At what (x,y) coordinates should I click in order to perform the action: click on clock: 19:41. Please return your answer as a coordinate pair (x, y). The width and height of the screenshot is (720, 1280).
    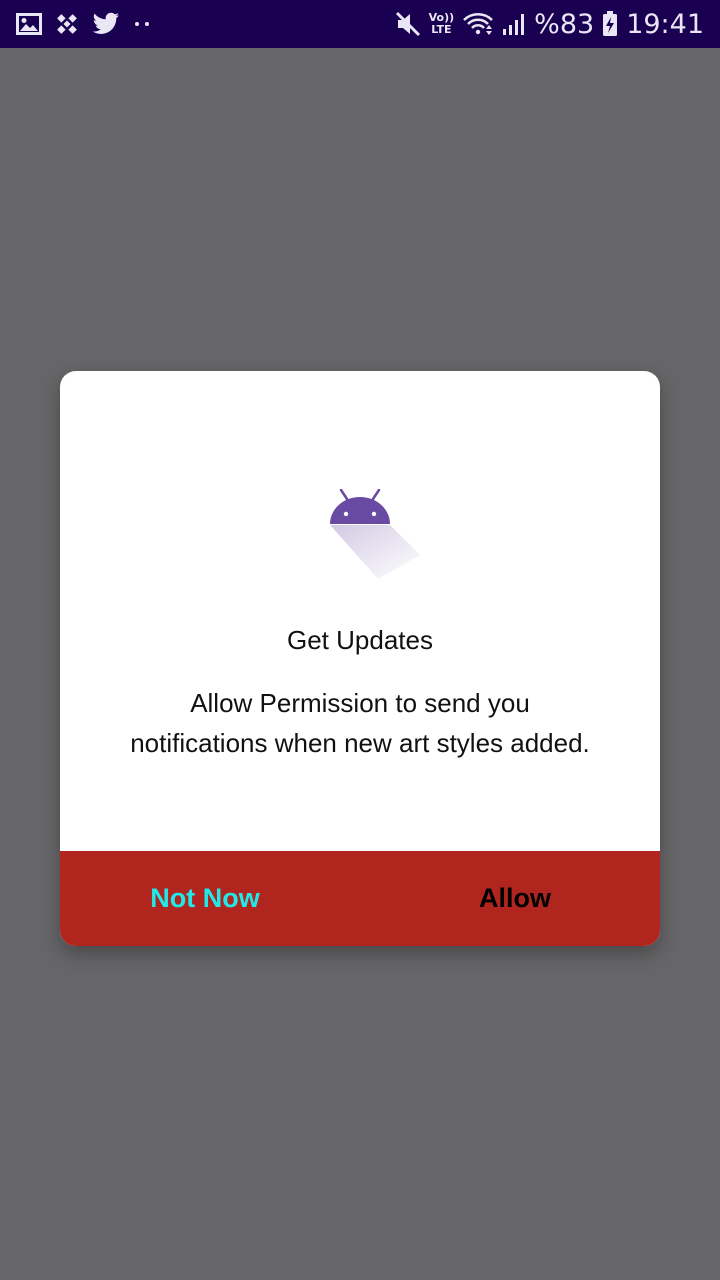
    Looking at the image, I should click on (665, 24).